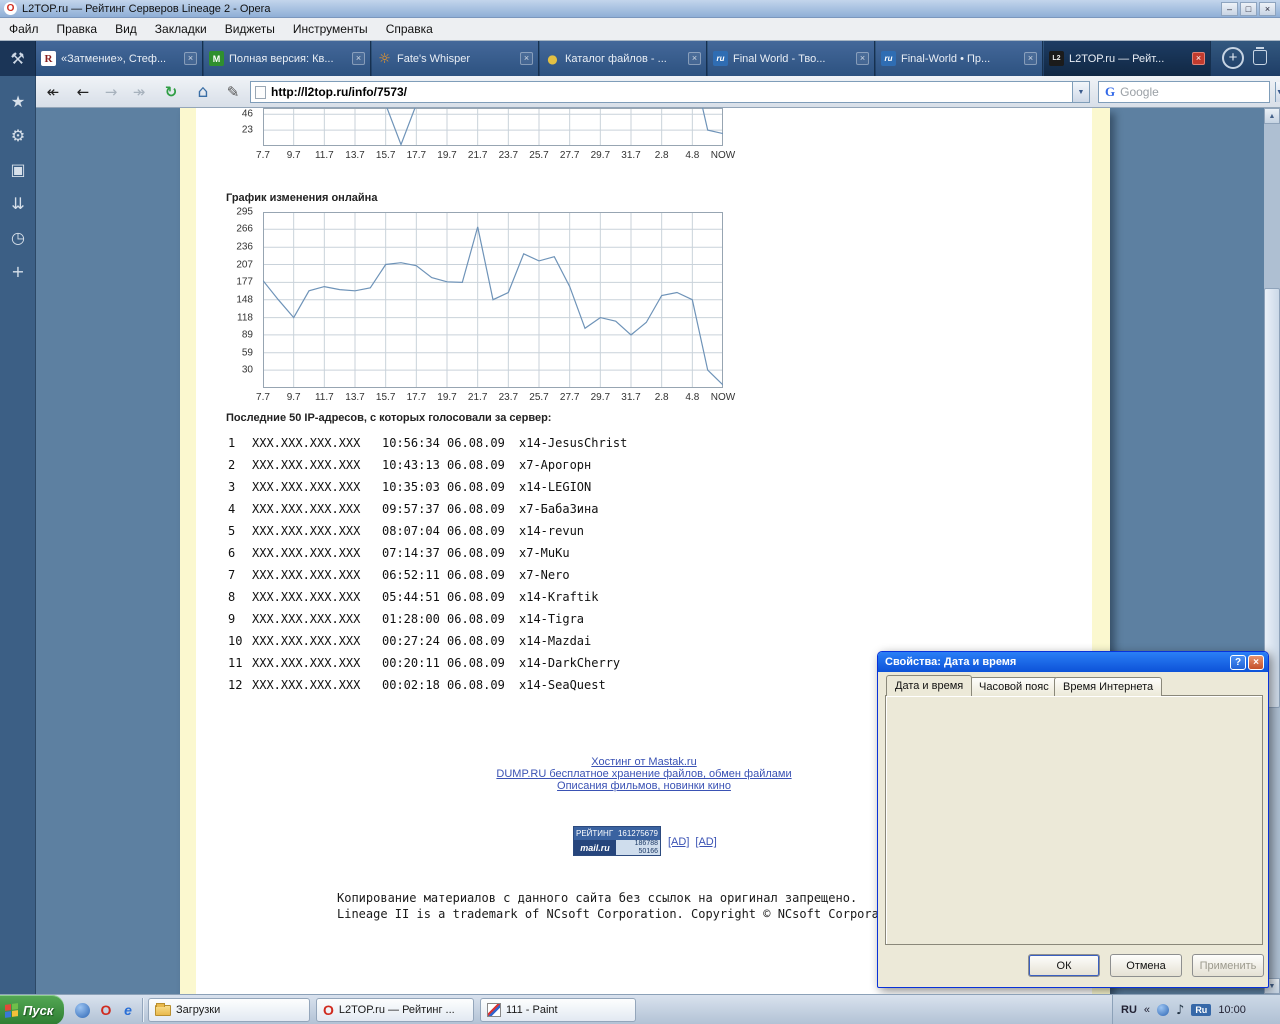 Image resolution: width=1280 pixels, height=1024 pixels. What do you see at coordinates (1129, 1010) in the screenshot?
I see `language-indicator: RU` at bounding box center [1129, 1010].